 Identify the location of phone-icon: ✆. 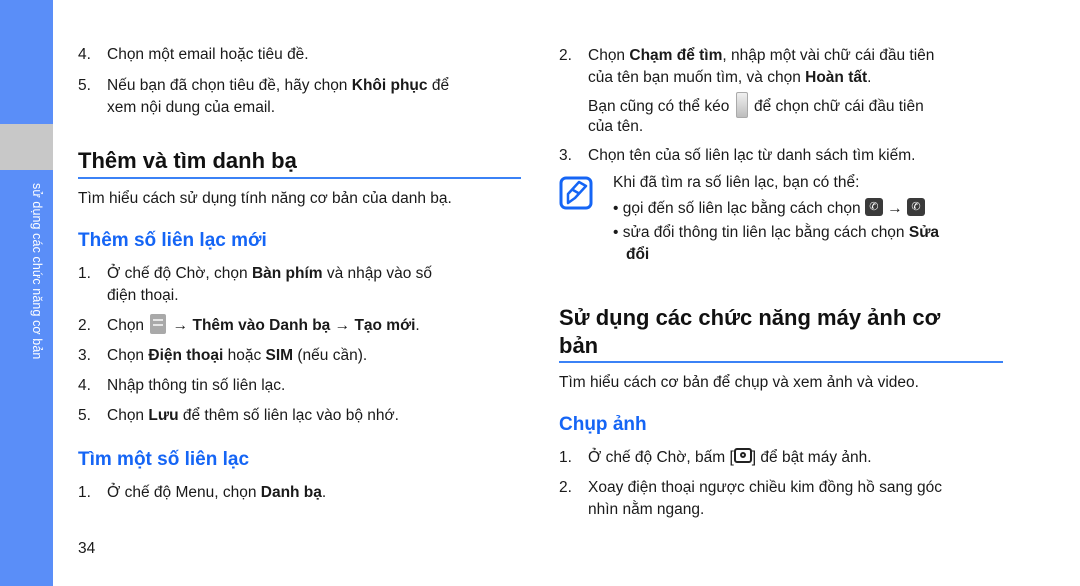
(916, 206).